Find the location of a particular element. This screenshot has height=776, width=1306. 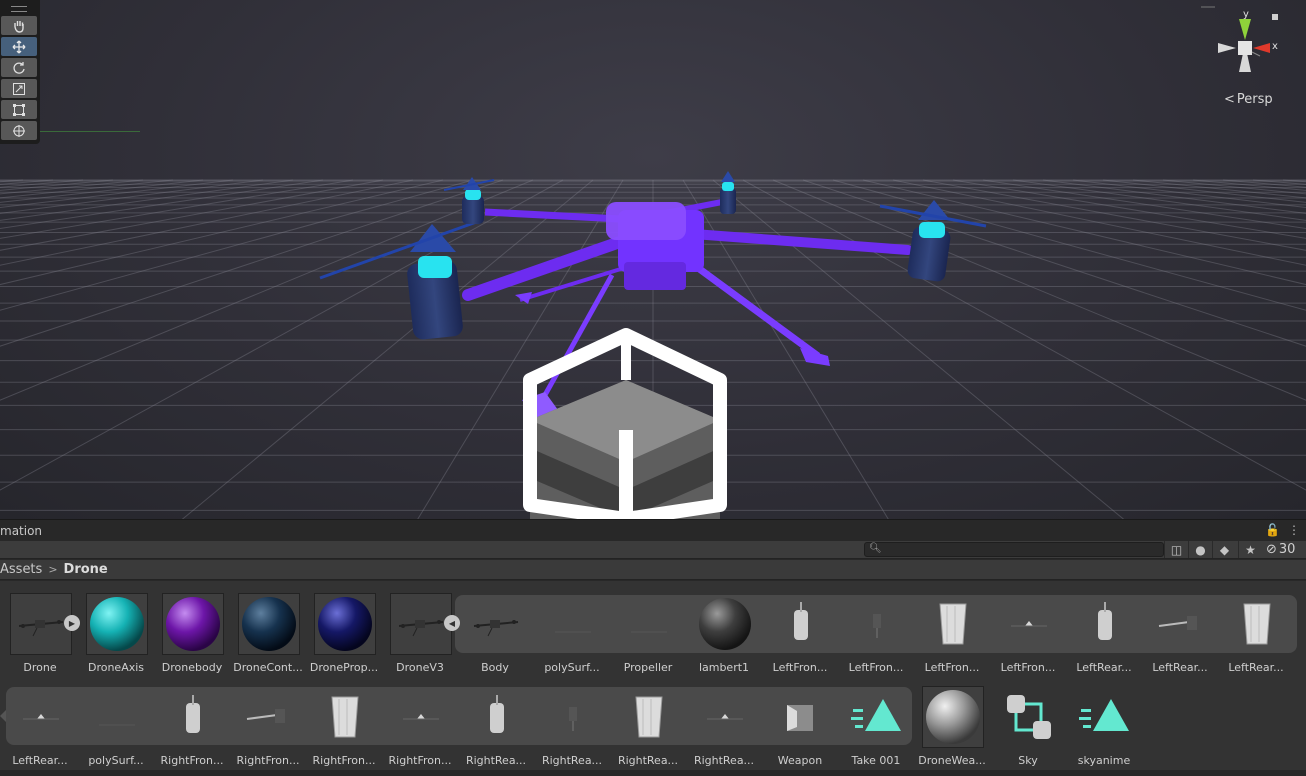

project-toolbar: 🔍︎ ◫ ● ◆ ★ ⊘ 30 is located at coordinates (653, 550).